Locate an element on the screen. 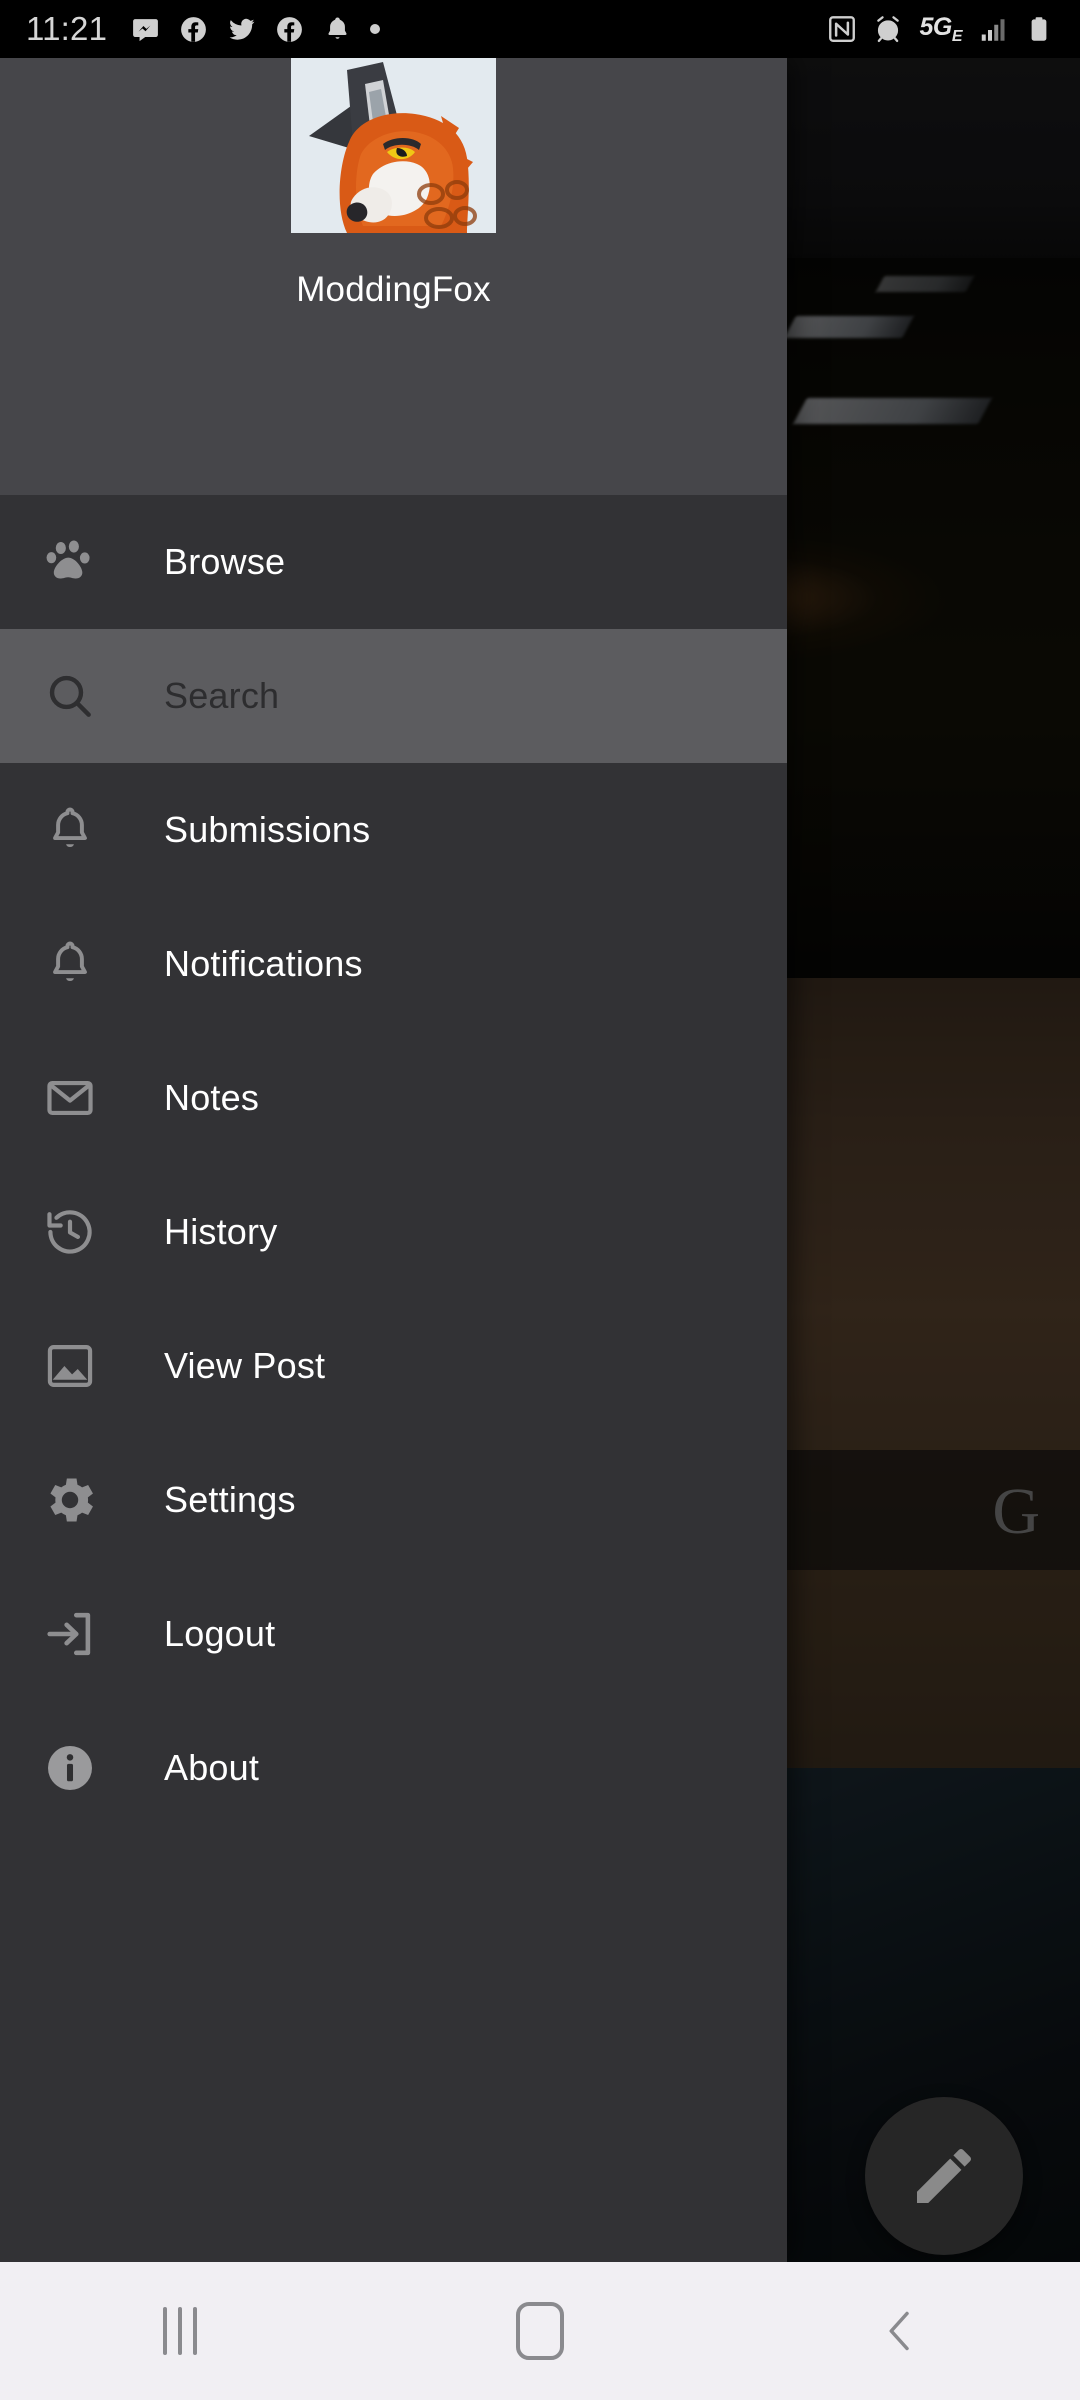  home-icon is located at coordinates (540, 2331).